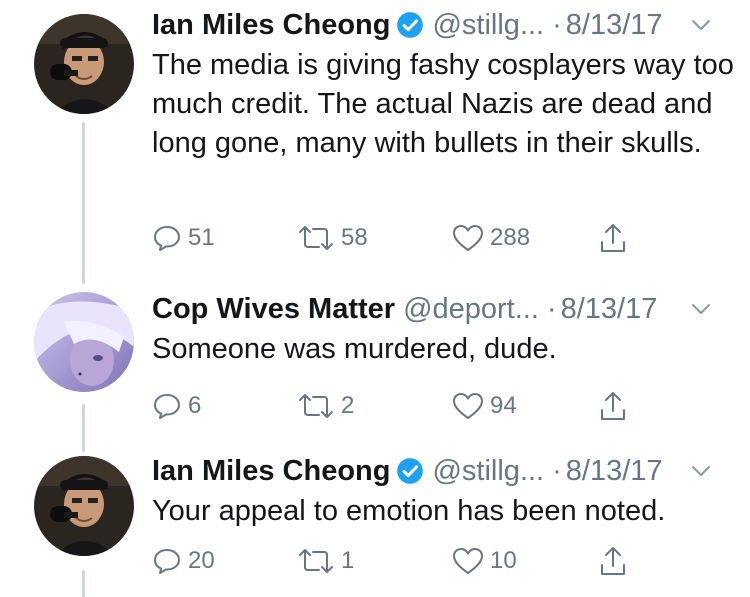 The width and height of the screenshot is (750, 597). I want to click on like-button: 288, so click(491, 238).